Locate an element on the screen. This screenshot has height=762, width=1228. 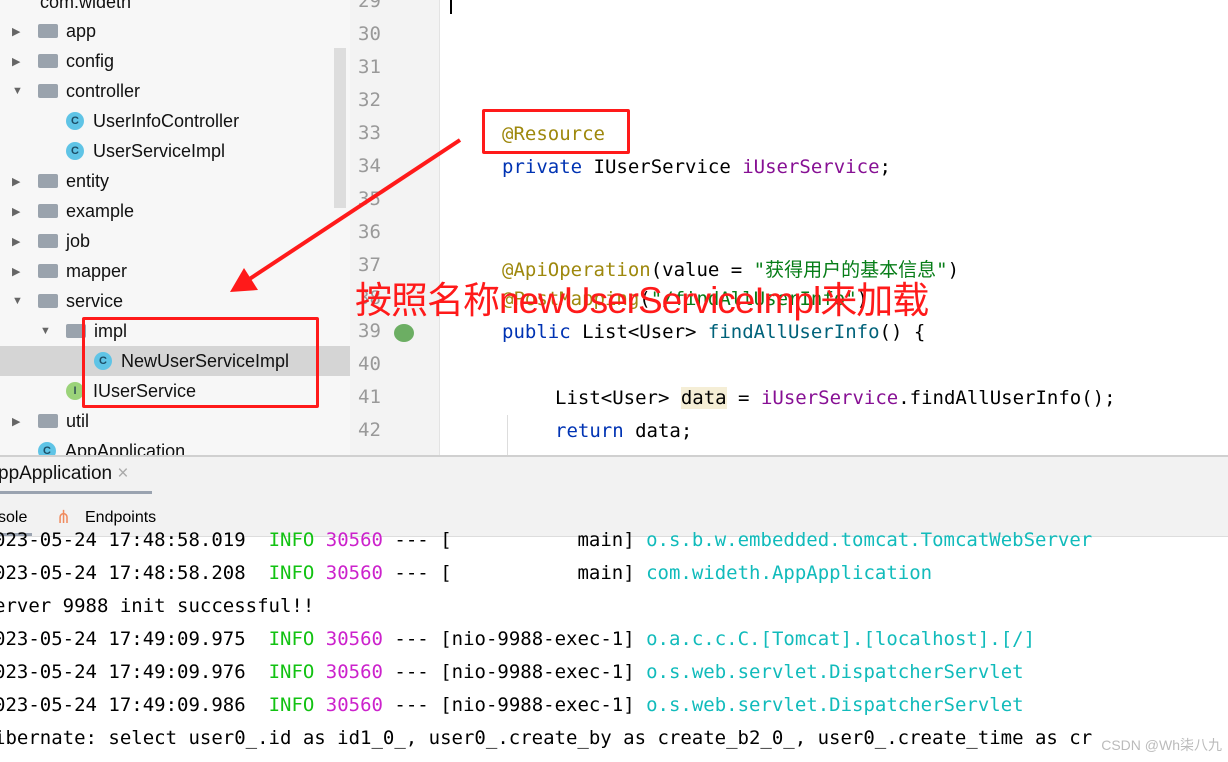
watermark: CSDN @Wh柒八九 is located at coordinates (1161, 745).